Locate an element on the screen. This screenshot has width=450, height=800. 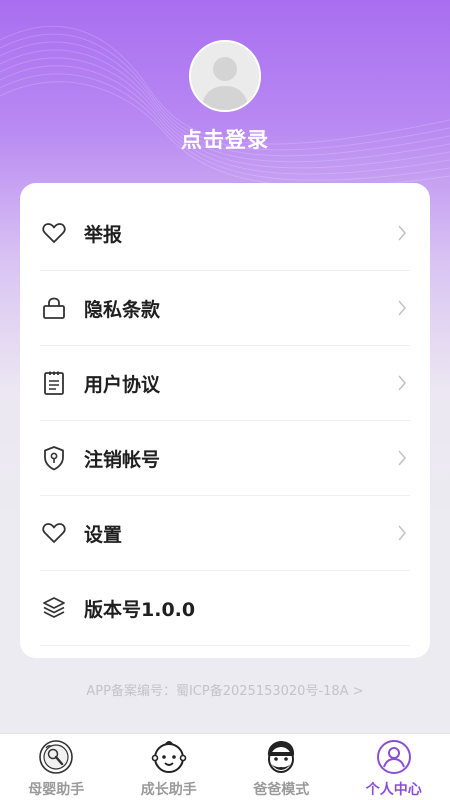
baby-face-icon is located at coordinates (169, 757).